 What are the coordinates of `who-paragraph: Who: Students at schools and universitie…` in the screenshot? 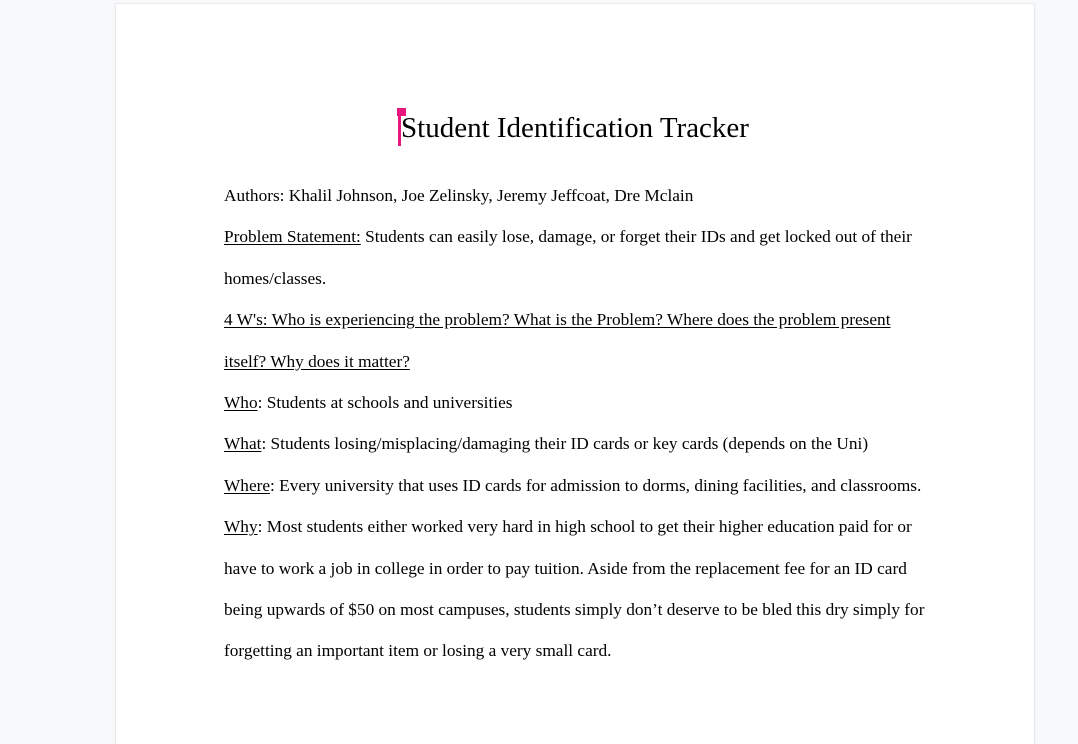 It's located at (575, 402).